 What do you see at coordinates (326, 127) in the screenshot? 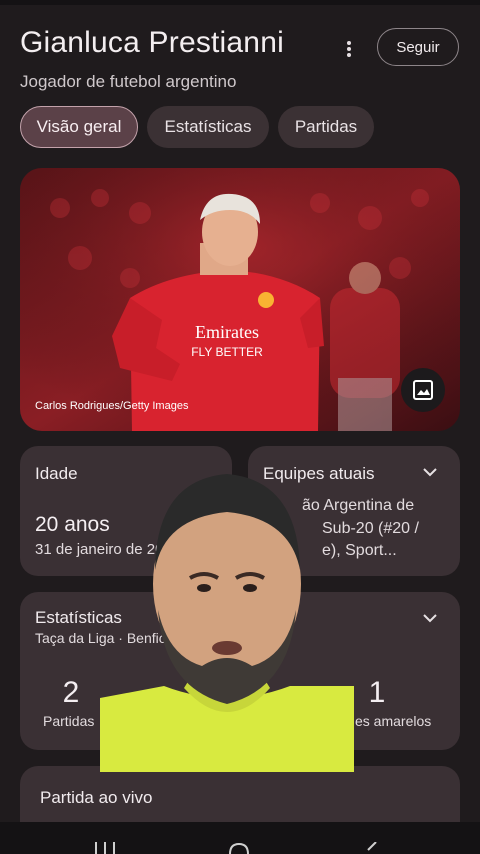
I see `tab-matches: Partidas` at bounding box center [326, 127].